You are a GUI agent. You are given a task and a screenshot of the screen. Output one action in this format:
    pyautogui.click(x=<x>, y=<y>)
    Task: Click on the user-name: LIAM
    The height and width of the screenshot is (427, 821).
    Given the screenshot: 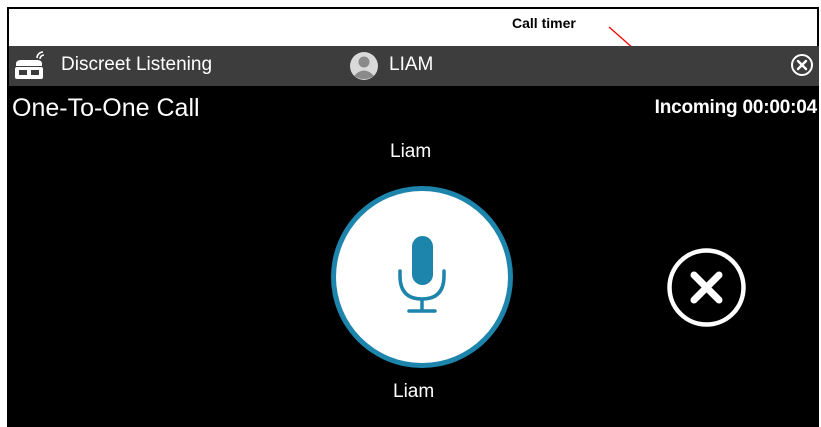 What is the action you would take?
    pyautogui.click(x=411, y=64)
    